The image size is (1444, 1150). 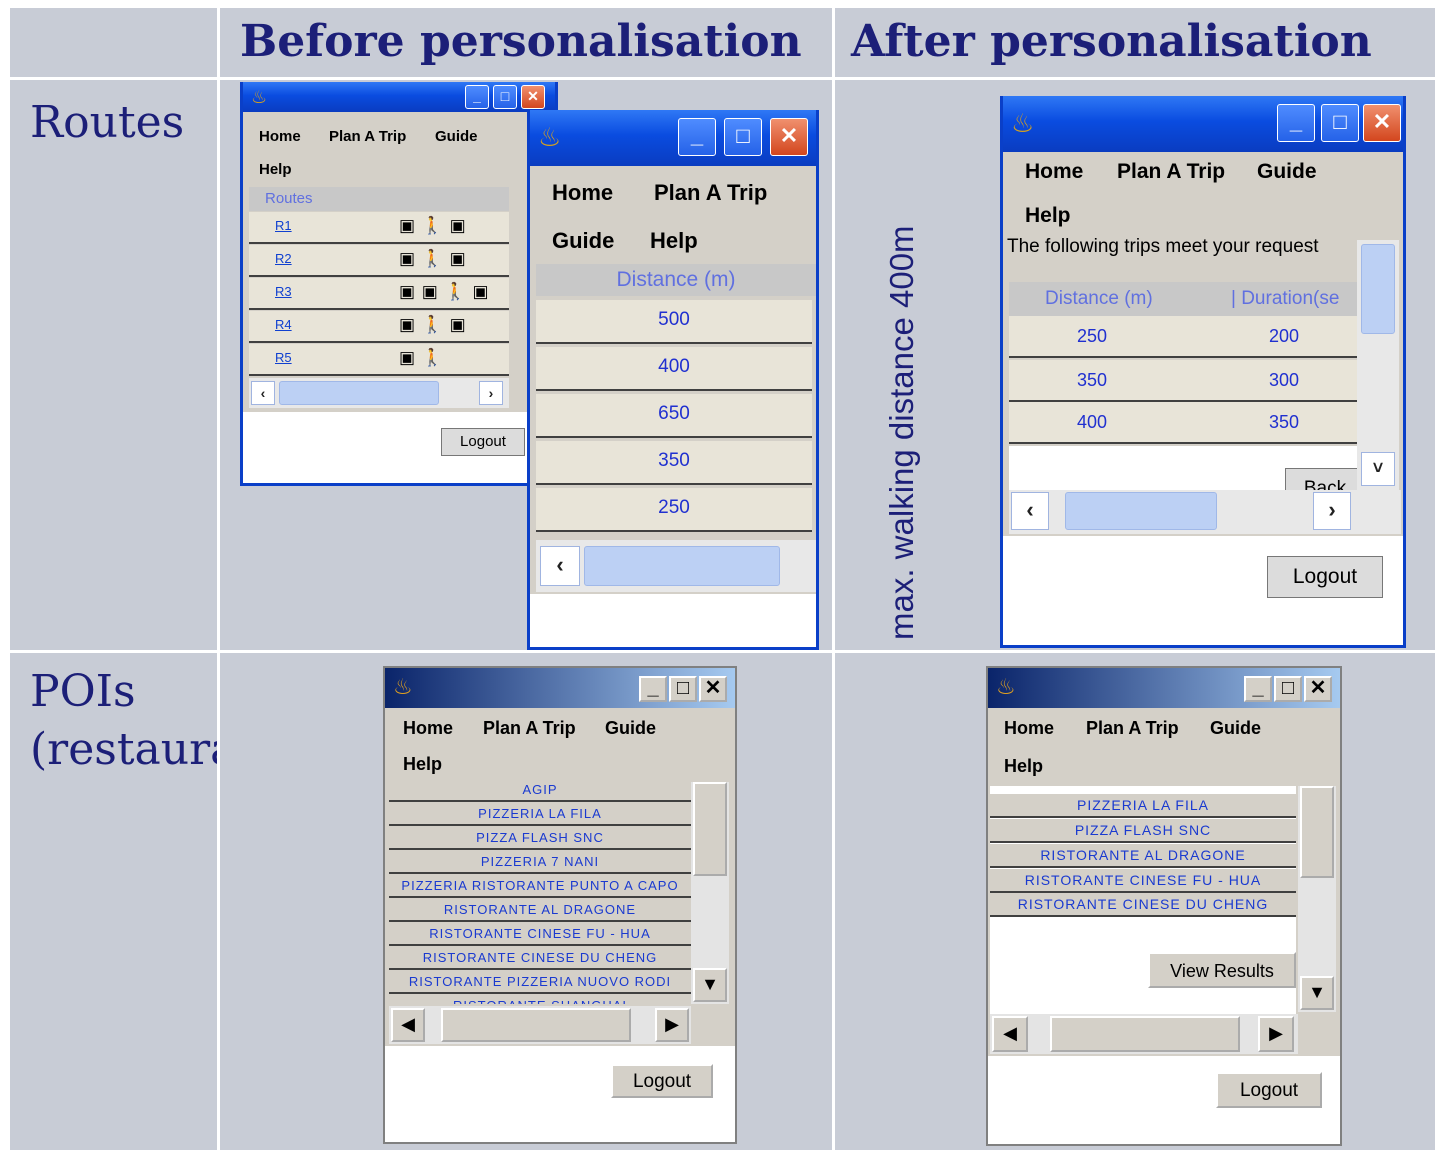 I want to click on distance-cell: 400, so click(x=674, y=369).